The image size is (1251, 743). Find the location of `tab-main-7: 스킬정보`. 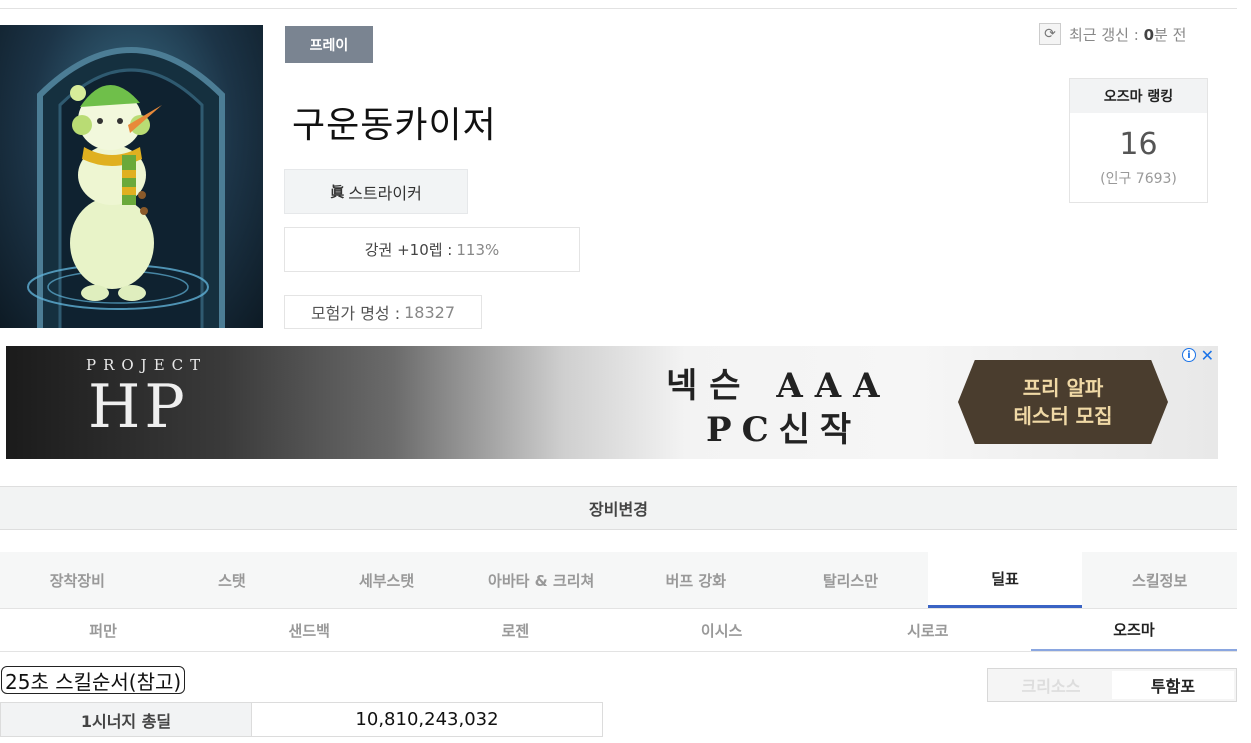

tab-main-7: 스킬정보 is located at coordinates (1159, 580).